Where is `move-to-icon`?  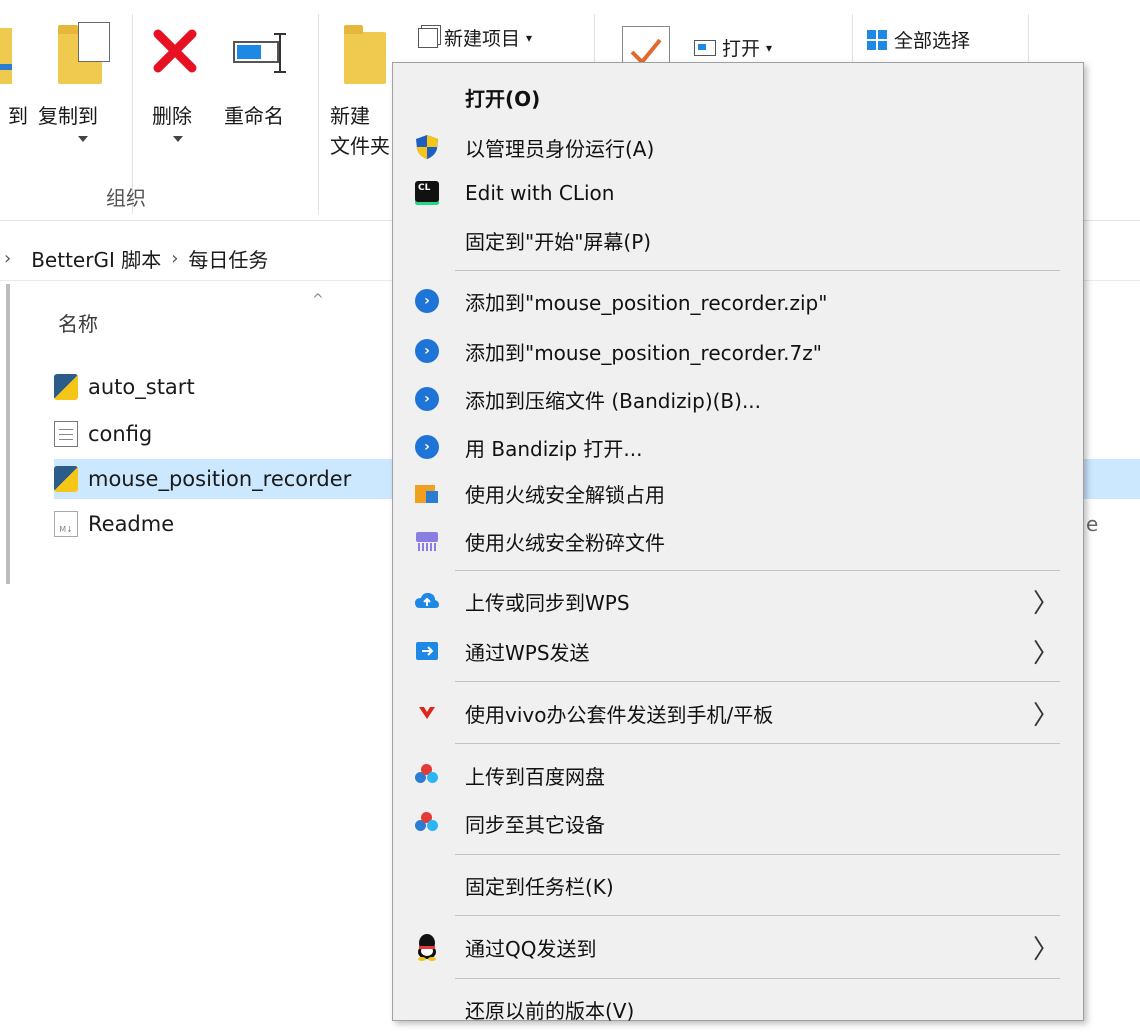 move-to-icon is located at coordinates (6, 56).